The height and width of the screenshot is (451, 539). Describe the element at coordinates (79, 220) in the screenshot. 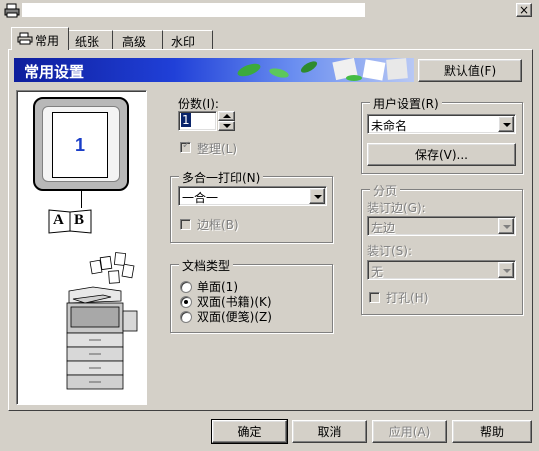

I see `book-letter-b: B` at that location.